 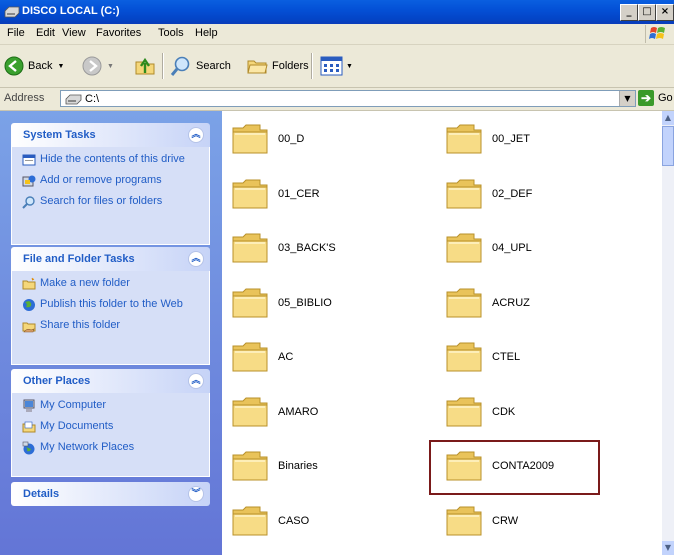 I want to click on menu-help: Help, so click(x=206, y=33).